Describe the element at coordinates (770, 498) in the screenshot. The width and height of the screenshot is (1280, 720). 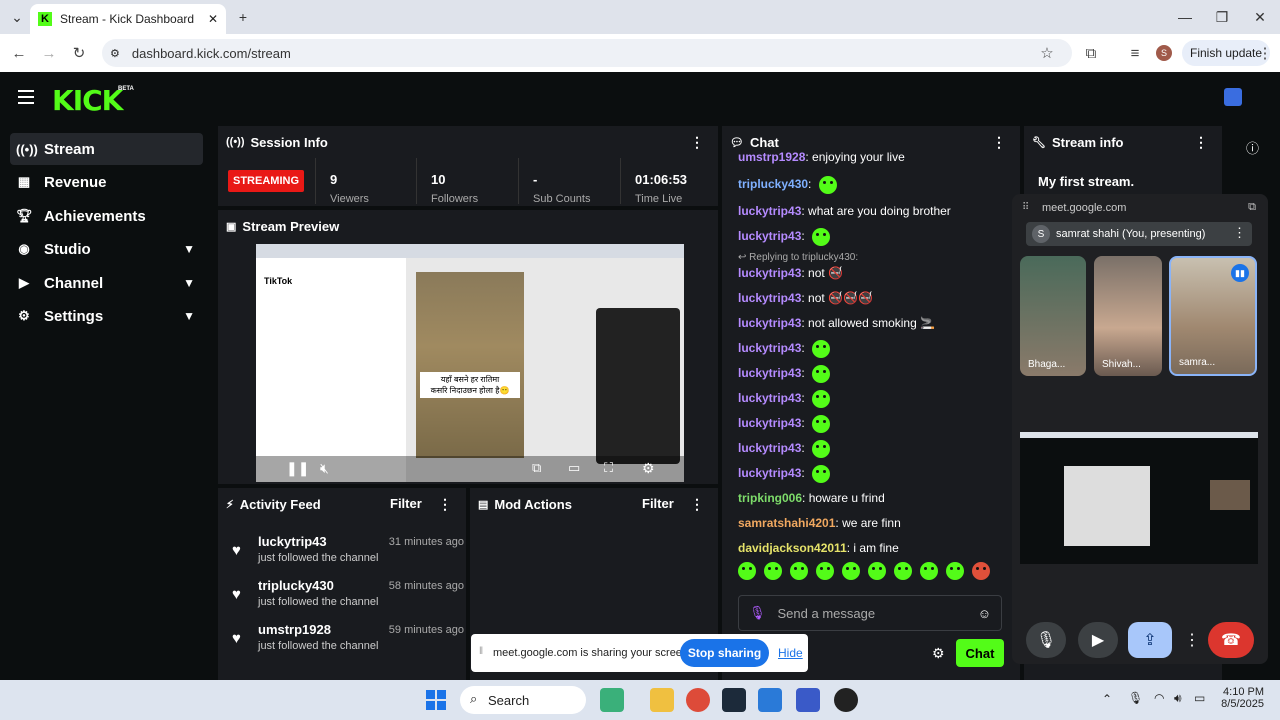
I see `chat-username: tripking006` at that location.